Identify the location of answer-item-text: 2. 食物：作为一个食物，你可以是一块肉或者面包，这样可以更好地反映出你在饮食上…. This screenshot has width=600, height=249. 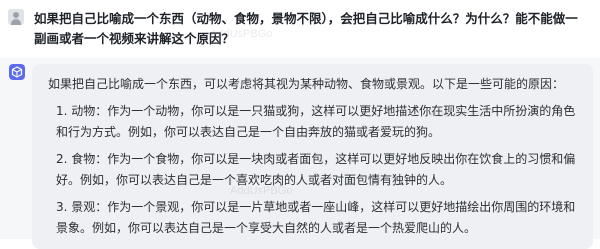
(316, 169).